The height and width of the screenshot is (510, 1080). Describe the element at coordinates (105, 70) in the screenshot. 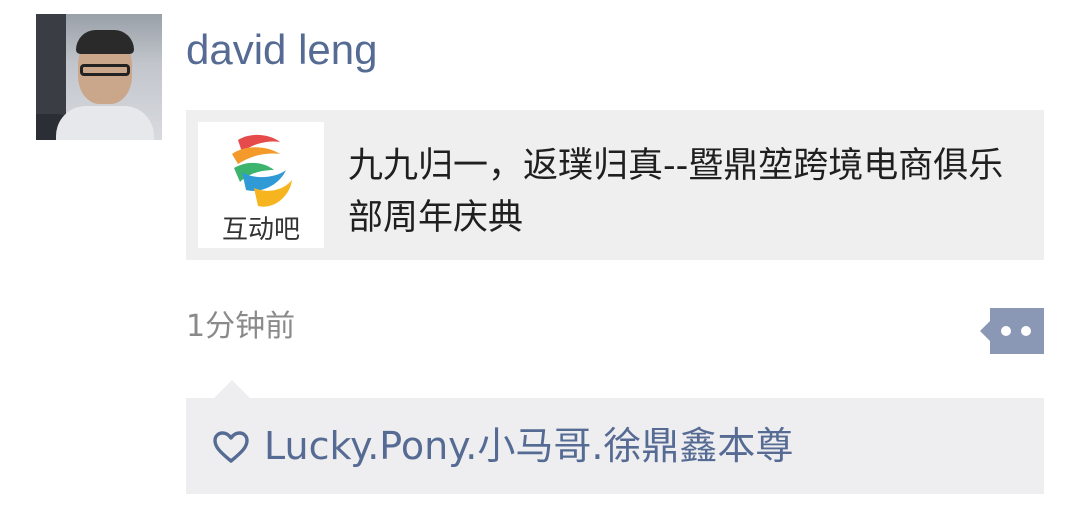

I see `avatar-glasses` at that location.